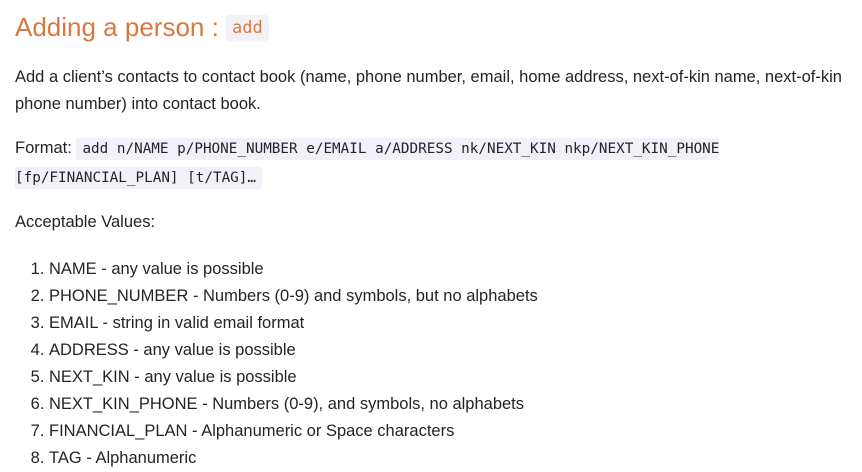 The image size is (862, 472). Describe the element at coordinates (85, 222) in the screenshot. I see `acceptable-values-label: Acceptable Values:` at that location.